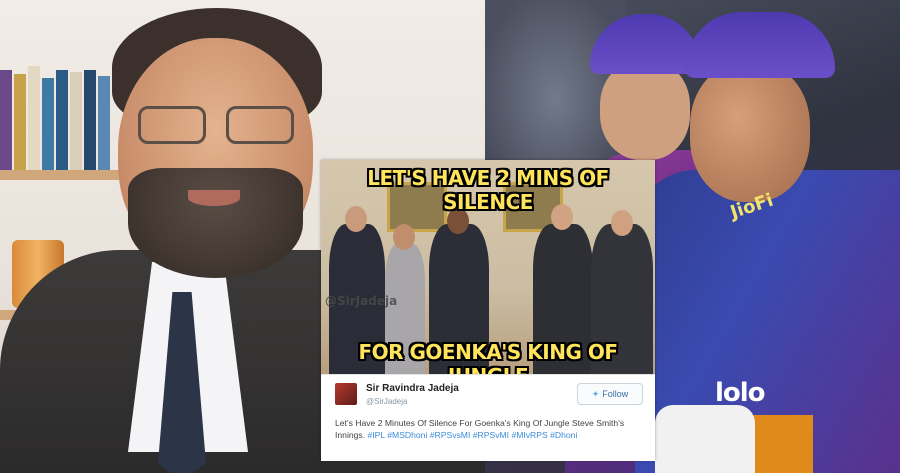 Image resolution: width=900 pixels, height=473 pixels. What do you see at coordinates (615, 394) in the screenshot?
I see `follow-label: Follow` at bounding box center [615, 394].